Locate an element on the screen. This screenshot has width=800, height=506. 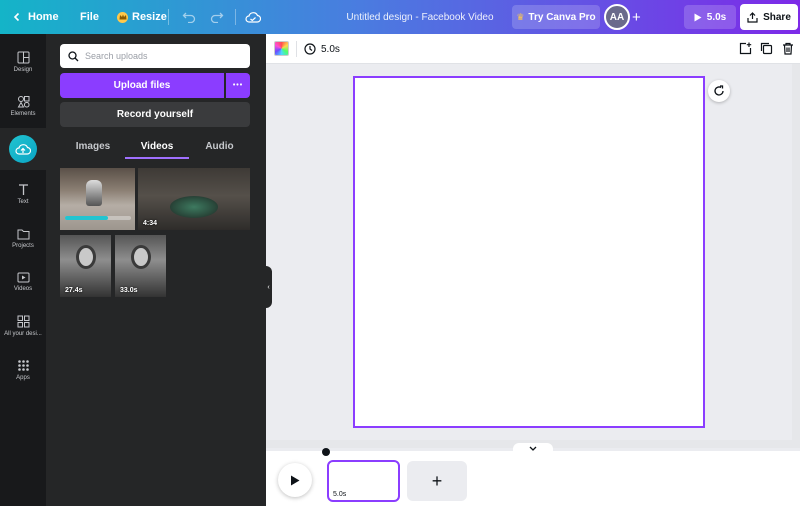
add-collaborator-button: + is located at coordinates (636, 17).